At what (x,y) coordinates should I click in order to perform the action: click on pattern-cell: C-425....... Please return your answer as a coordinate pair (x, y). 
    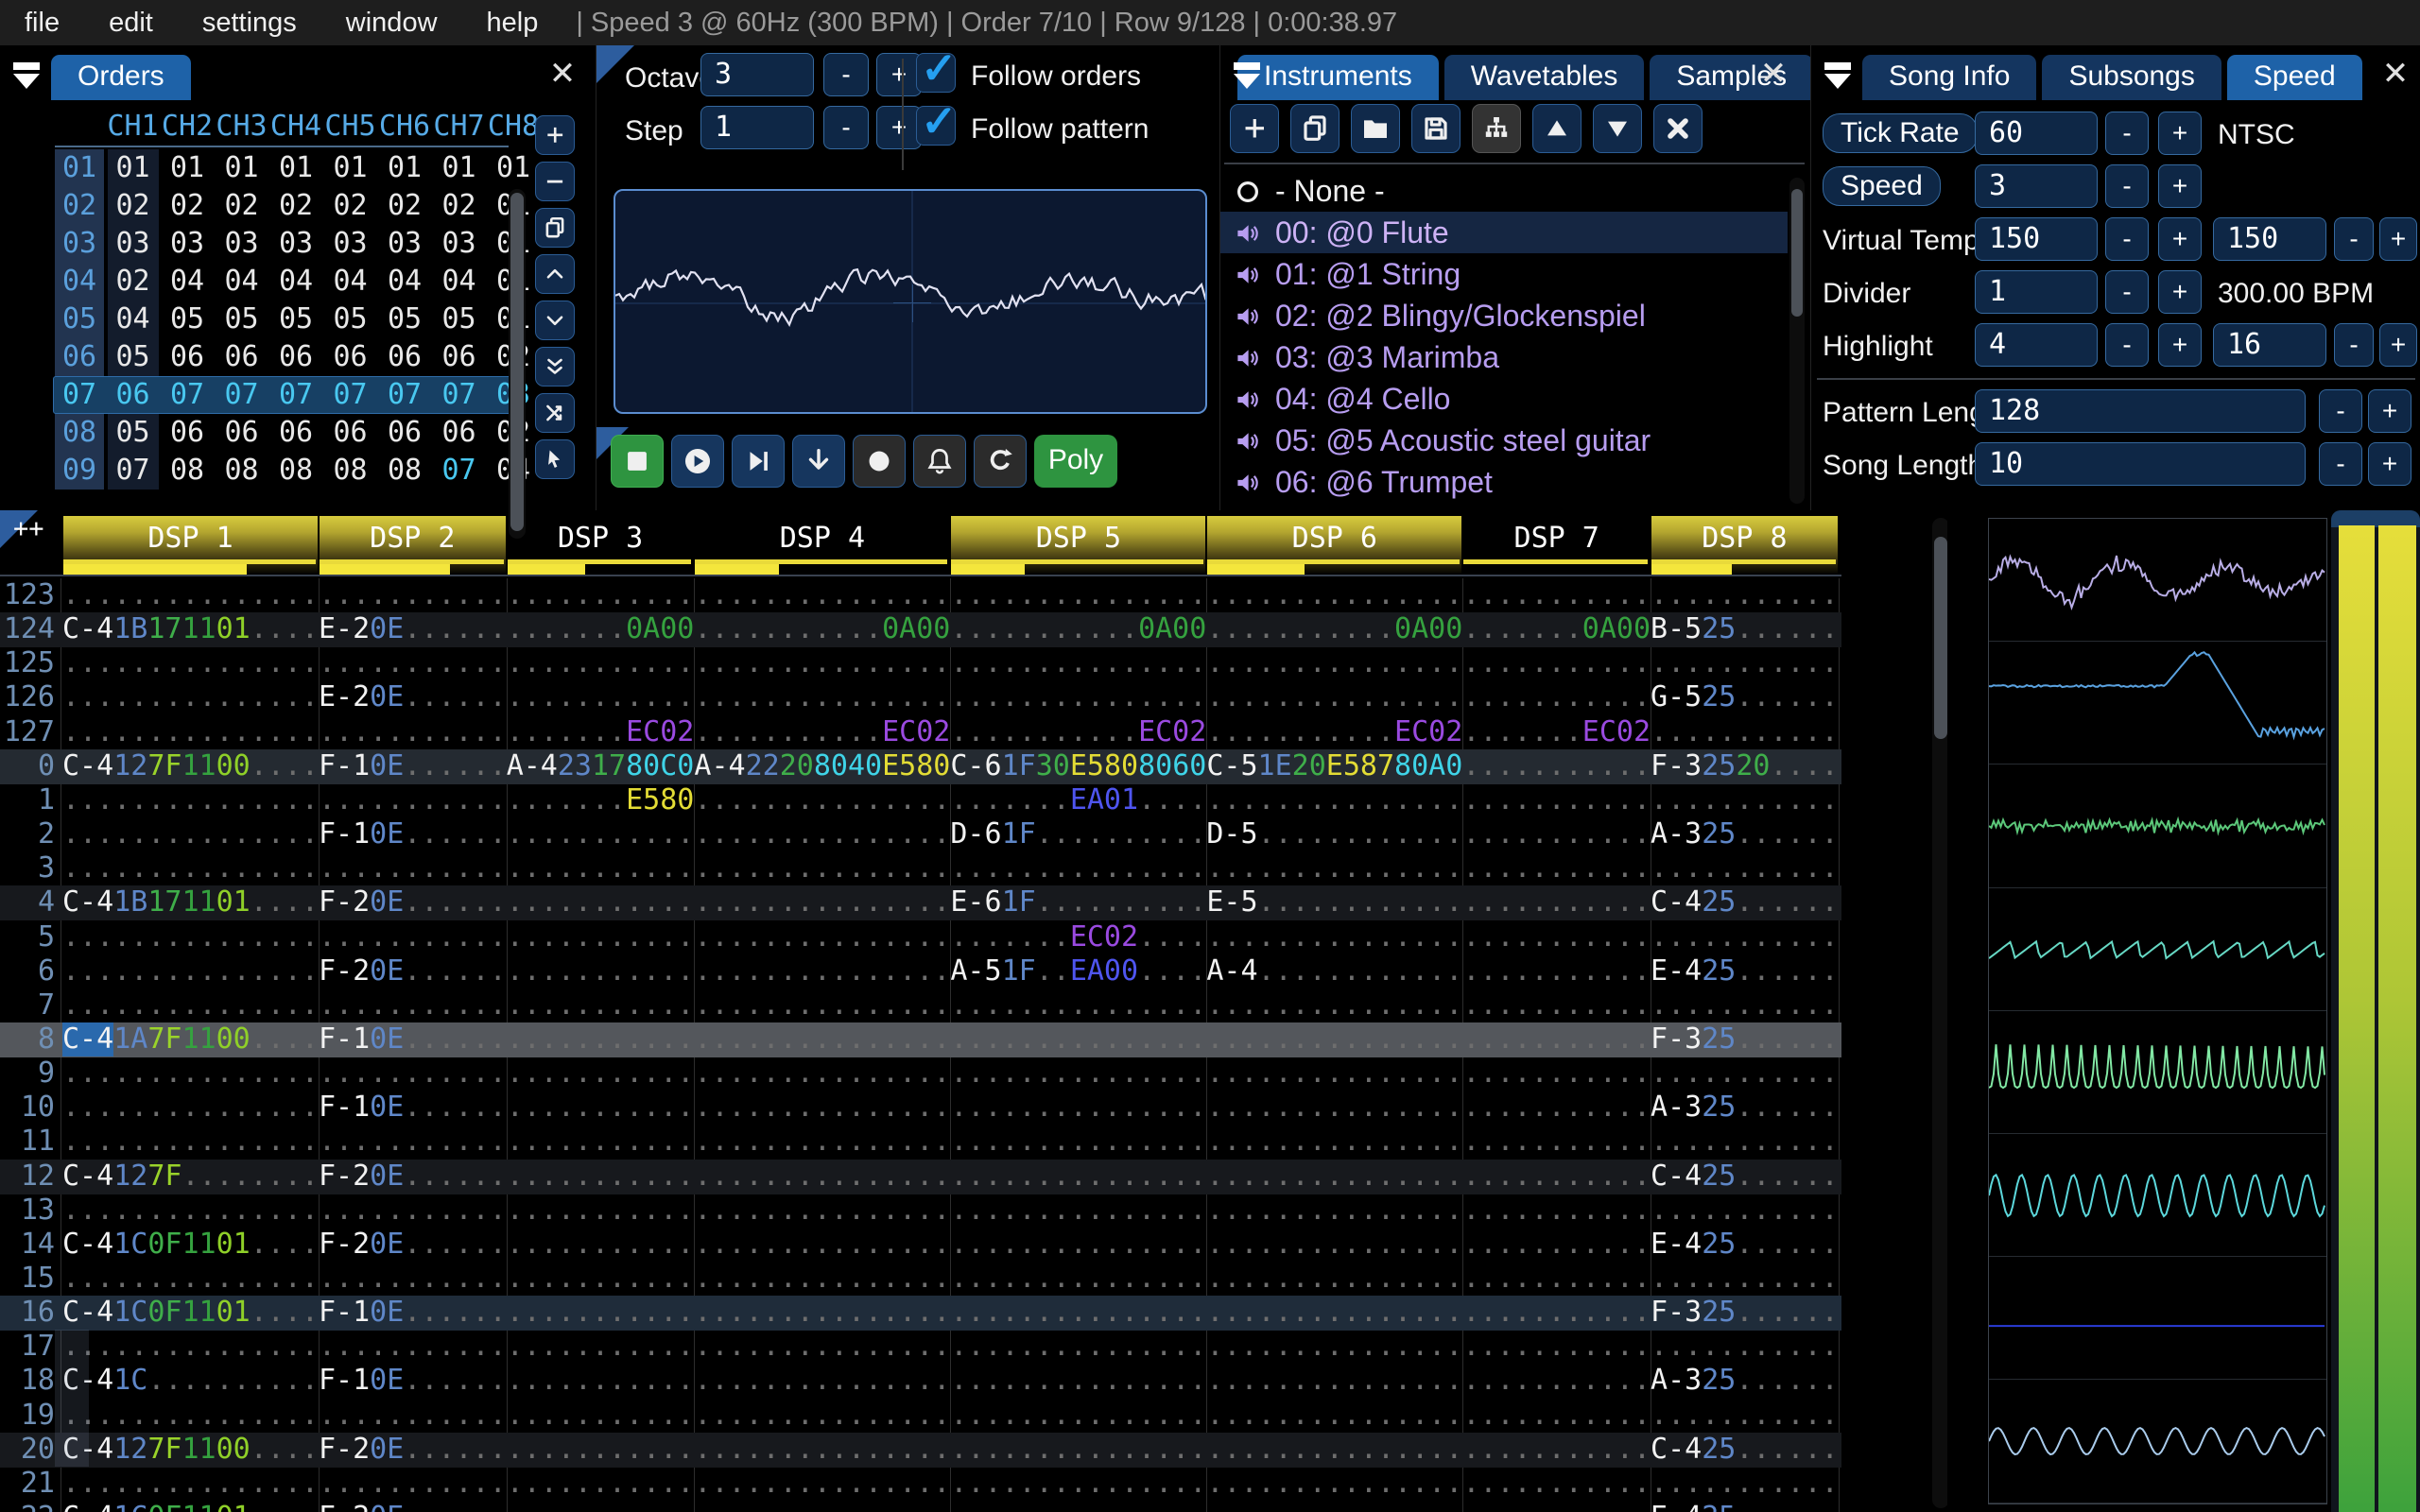
    Looking at the image, I should click on (1745, 1450).